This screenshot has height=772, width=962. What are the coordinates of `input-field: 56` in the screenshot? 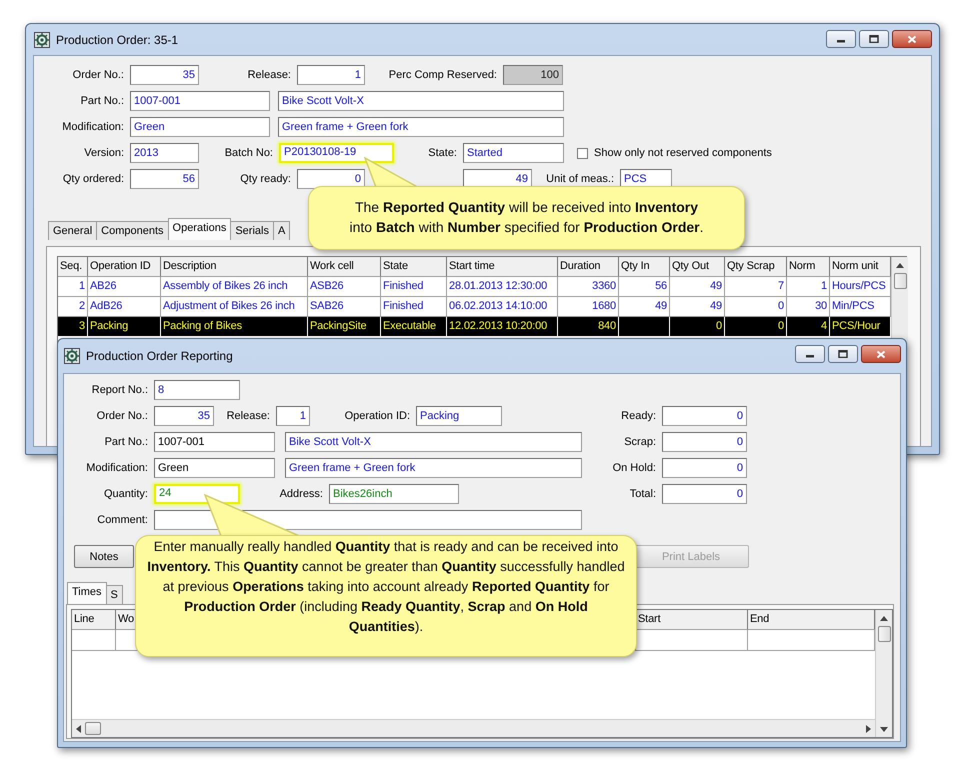 It's located at (164, 179).